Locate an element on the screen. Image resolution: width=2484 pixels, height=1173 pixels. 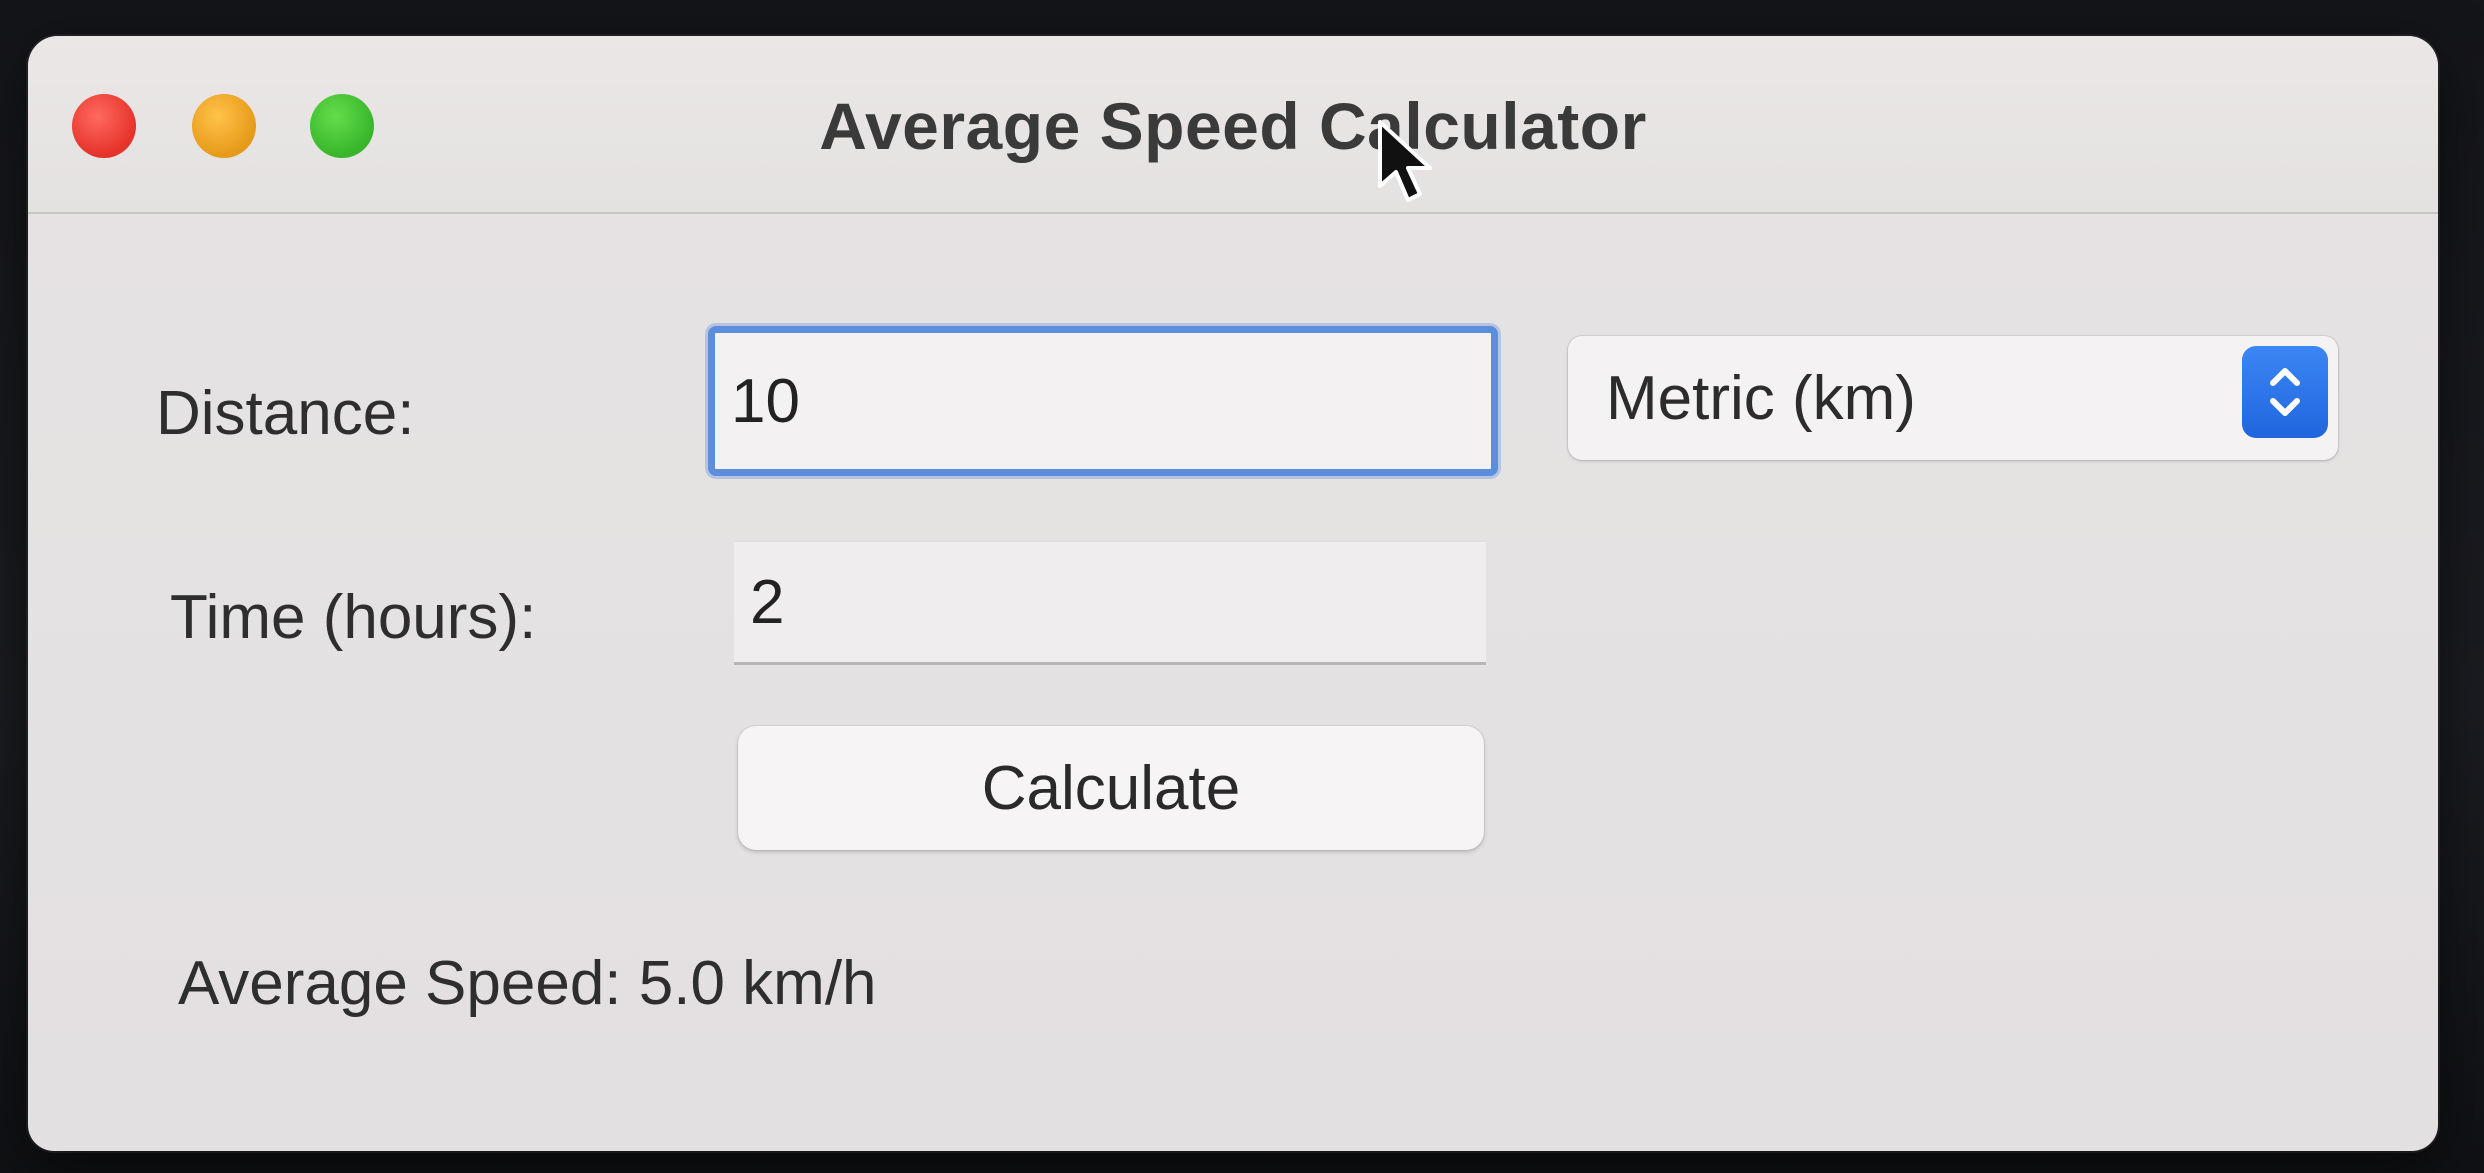
unit-select-value: Metric (km) is located at coordinates (1761, 398).